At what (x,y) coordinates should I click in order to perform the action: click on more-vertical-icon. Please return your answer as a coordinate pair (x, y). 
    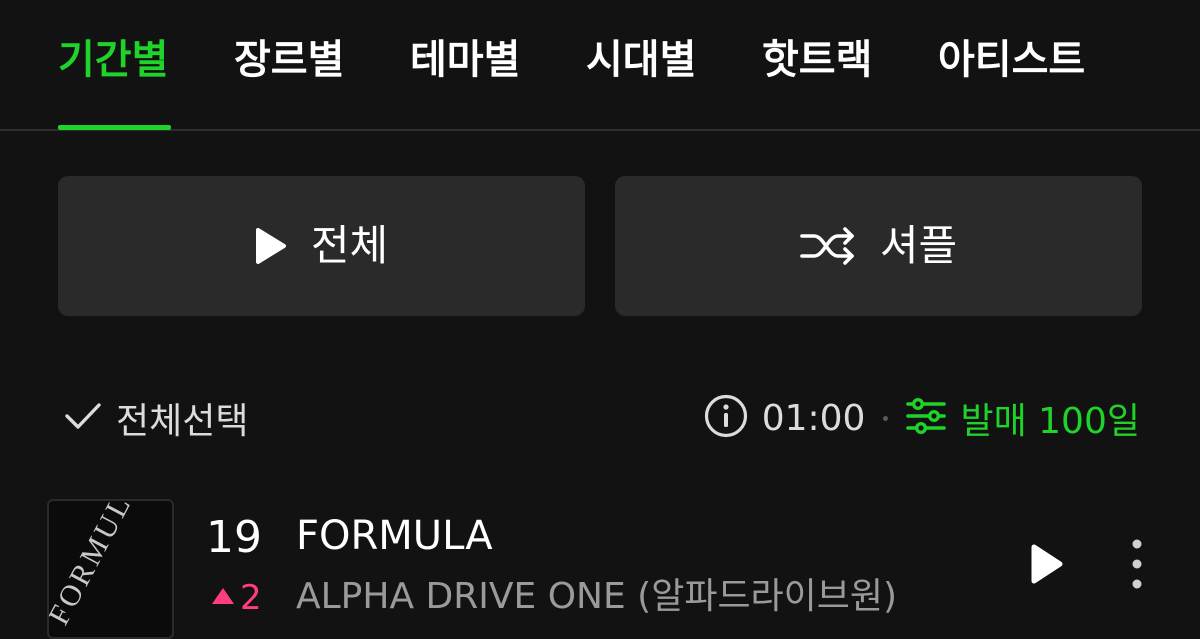
    Looking at the image, I should click on (1137, 566).